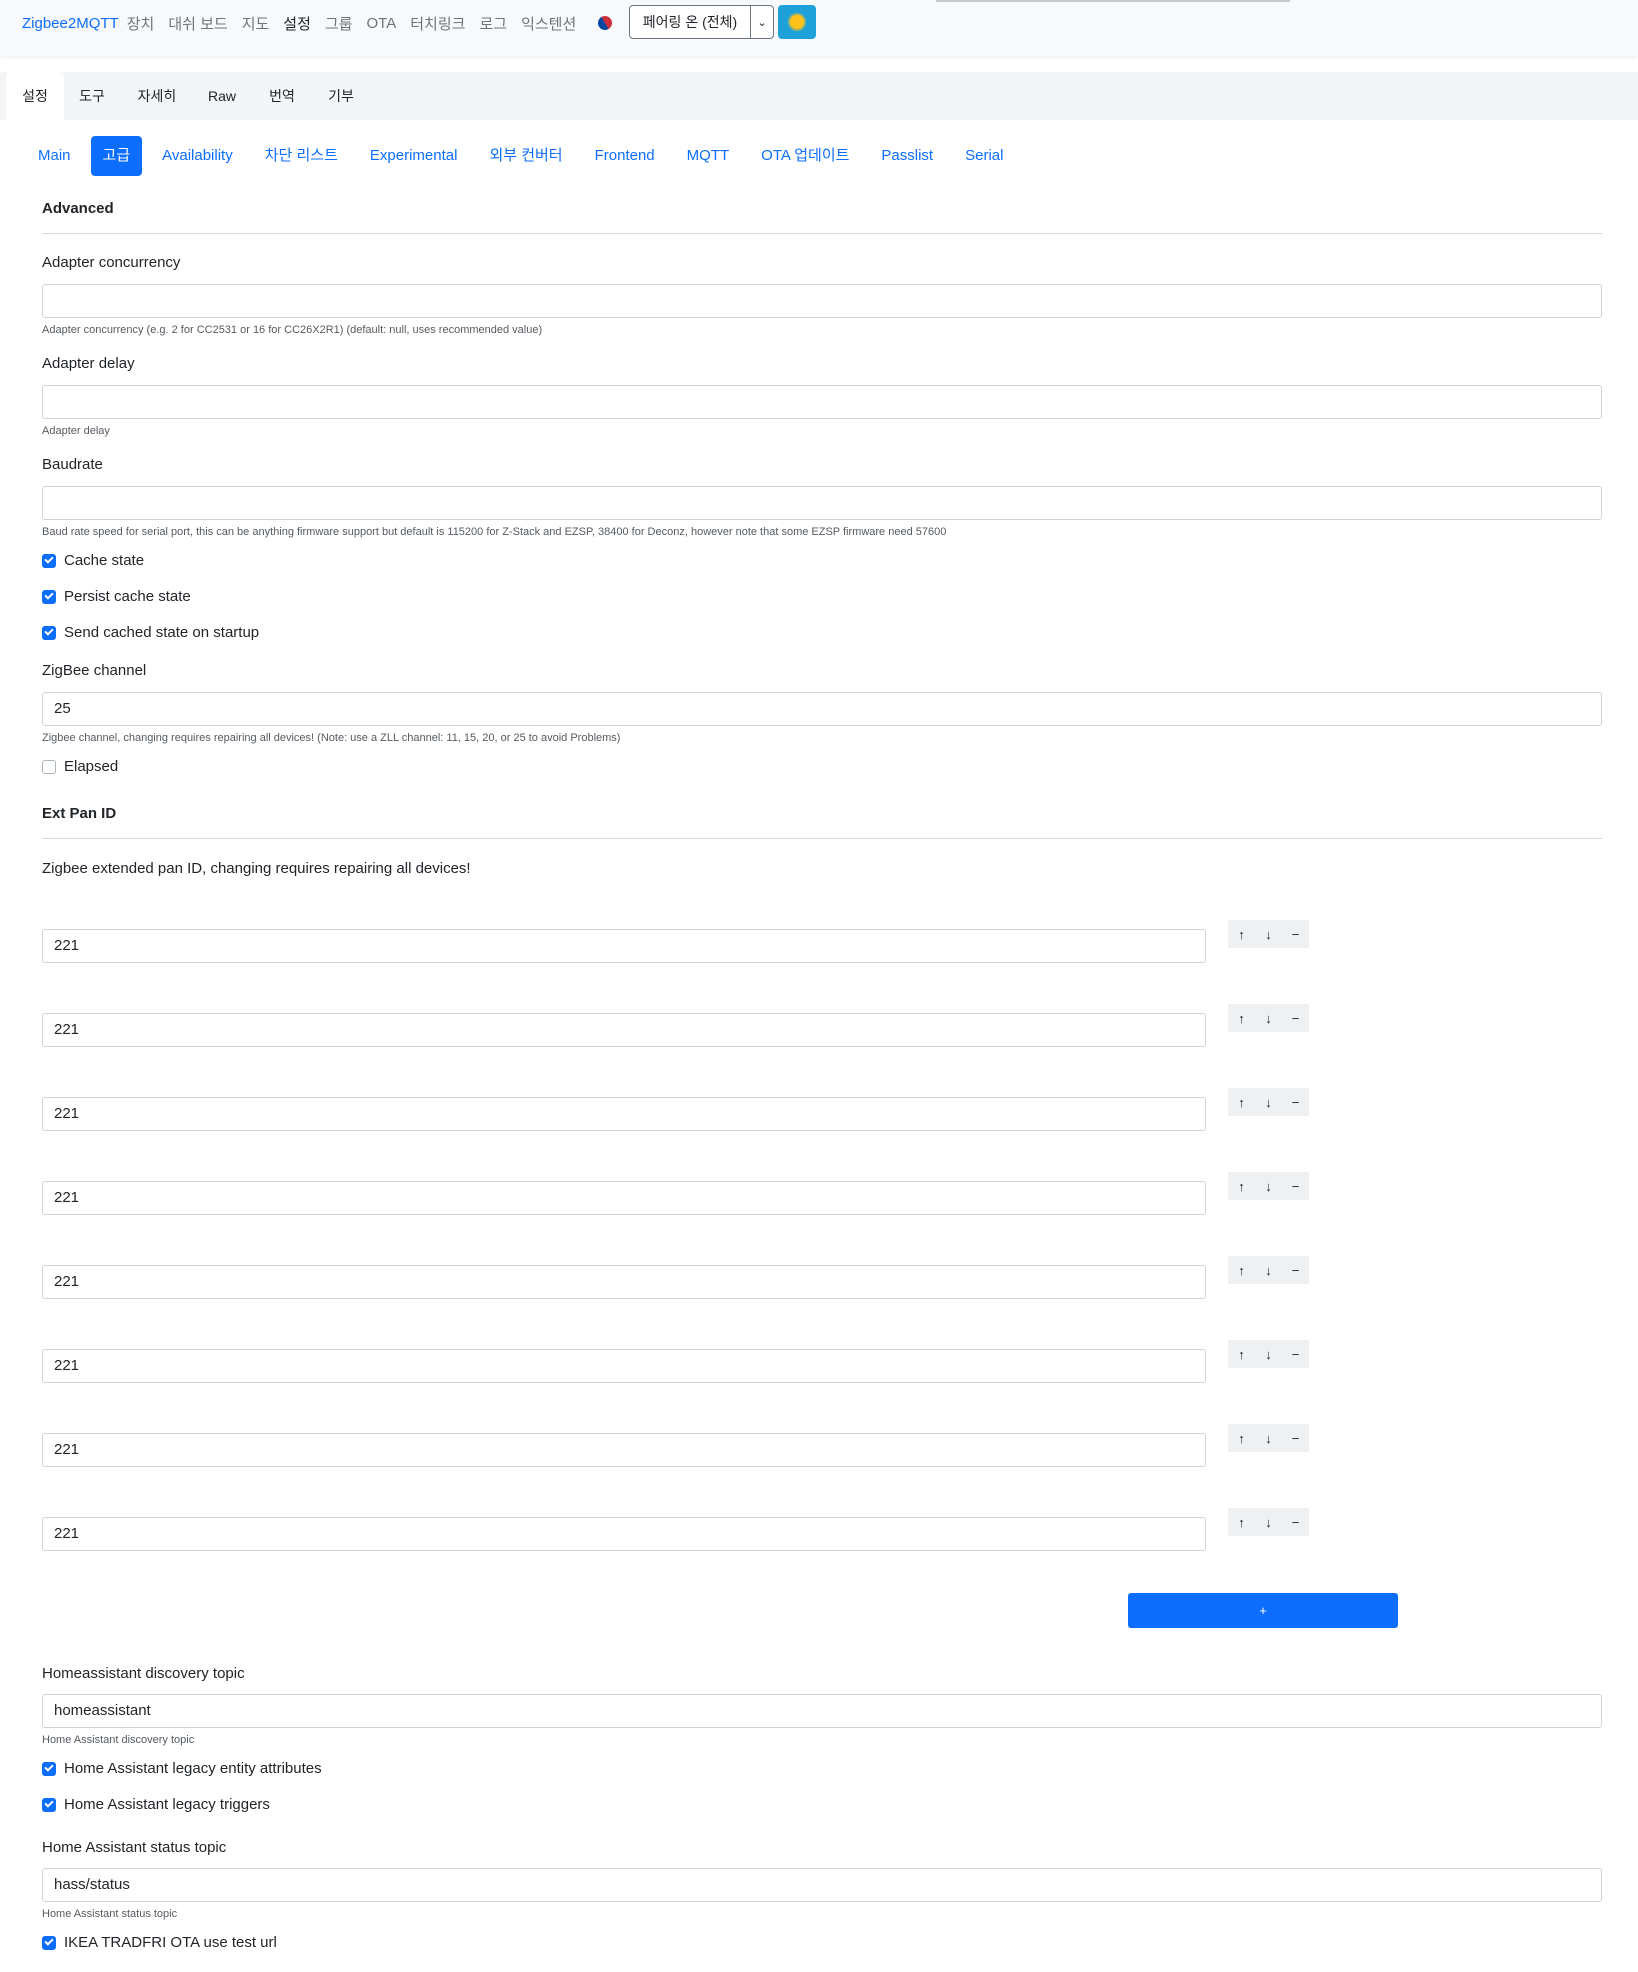 The height and width of the screenshot is (1972, 1638). Describe the element at coordinates (150, 632) in the screenshot. I see `send-cached-state-checkbox: Send cached state on startup` at that location.